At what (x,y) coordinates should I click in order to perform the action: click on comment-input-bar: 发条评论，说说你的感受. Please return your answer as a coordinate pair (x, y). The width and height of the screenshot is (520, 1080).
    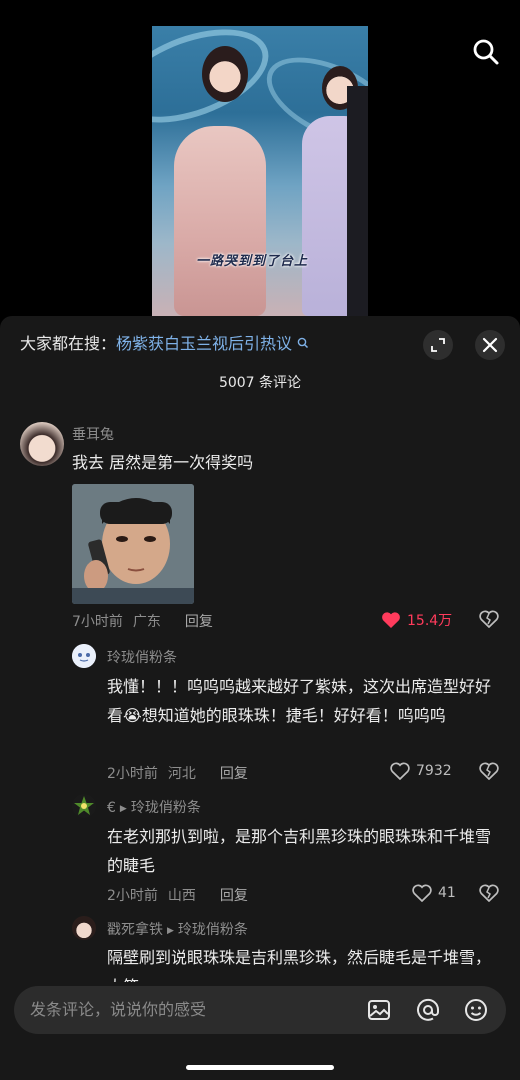
    Looking at the image, I should click on (260, 1010).